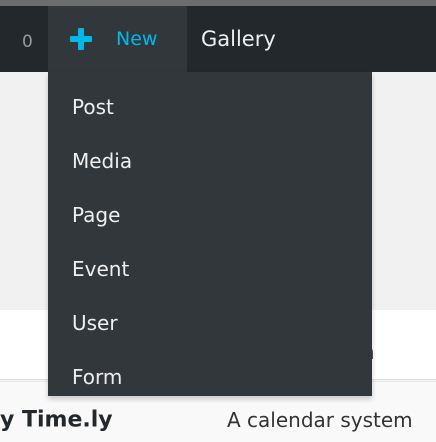  Describe the element at coordinates (95, 323) in the screenshot. I see `menu-item-label: User` at that location.